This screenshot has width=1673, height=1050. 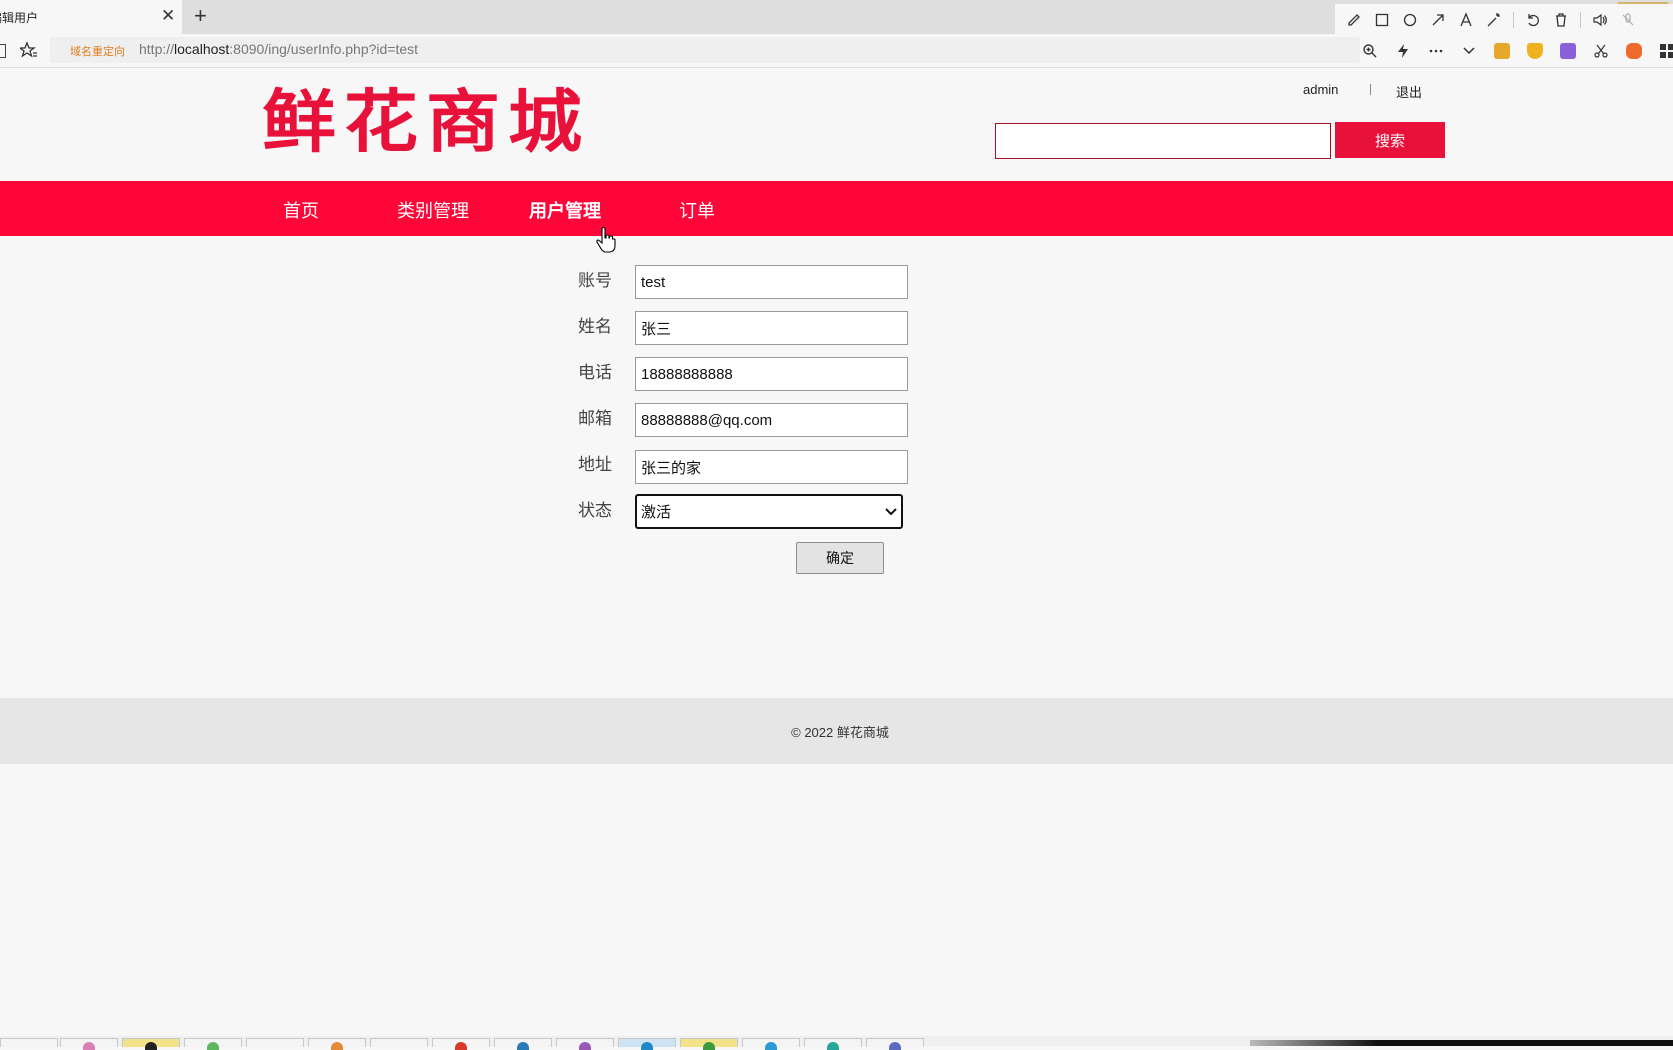 What do you see at coordinates (771, 374) in the screenshot?
I see `phone-field` at bounding box center [771, 374].